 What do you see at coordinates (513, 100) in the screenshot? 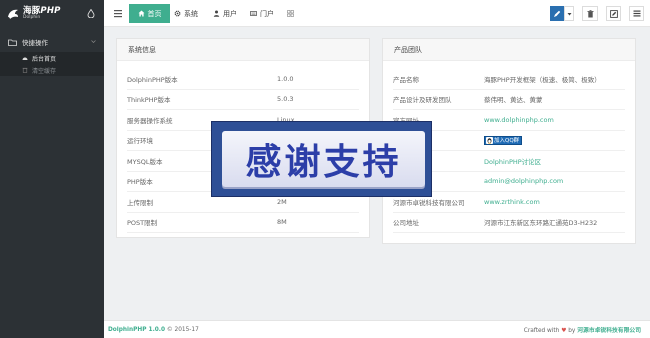
I see `row-value: 蔡伟明、黄达、黄蒙` at bounding box center [513, 100].